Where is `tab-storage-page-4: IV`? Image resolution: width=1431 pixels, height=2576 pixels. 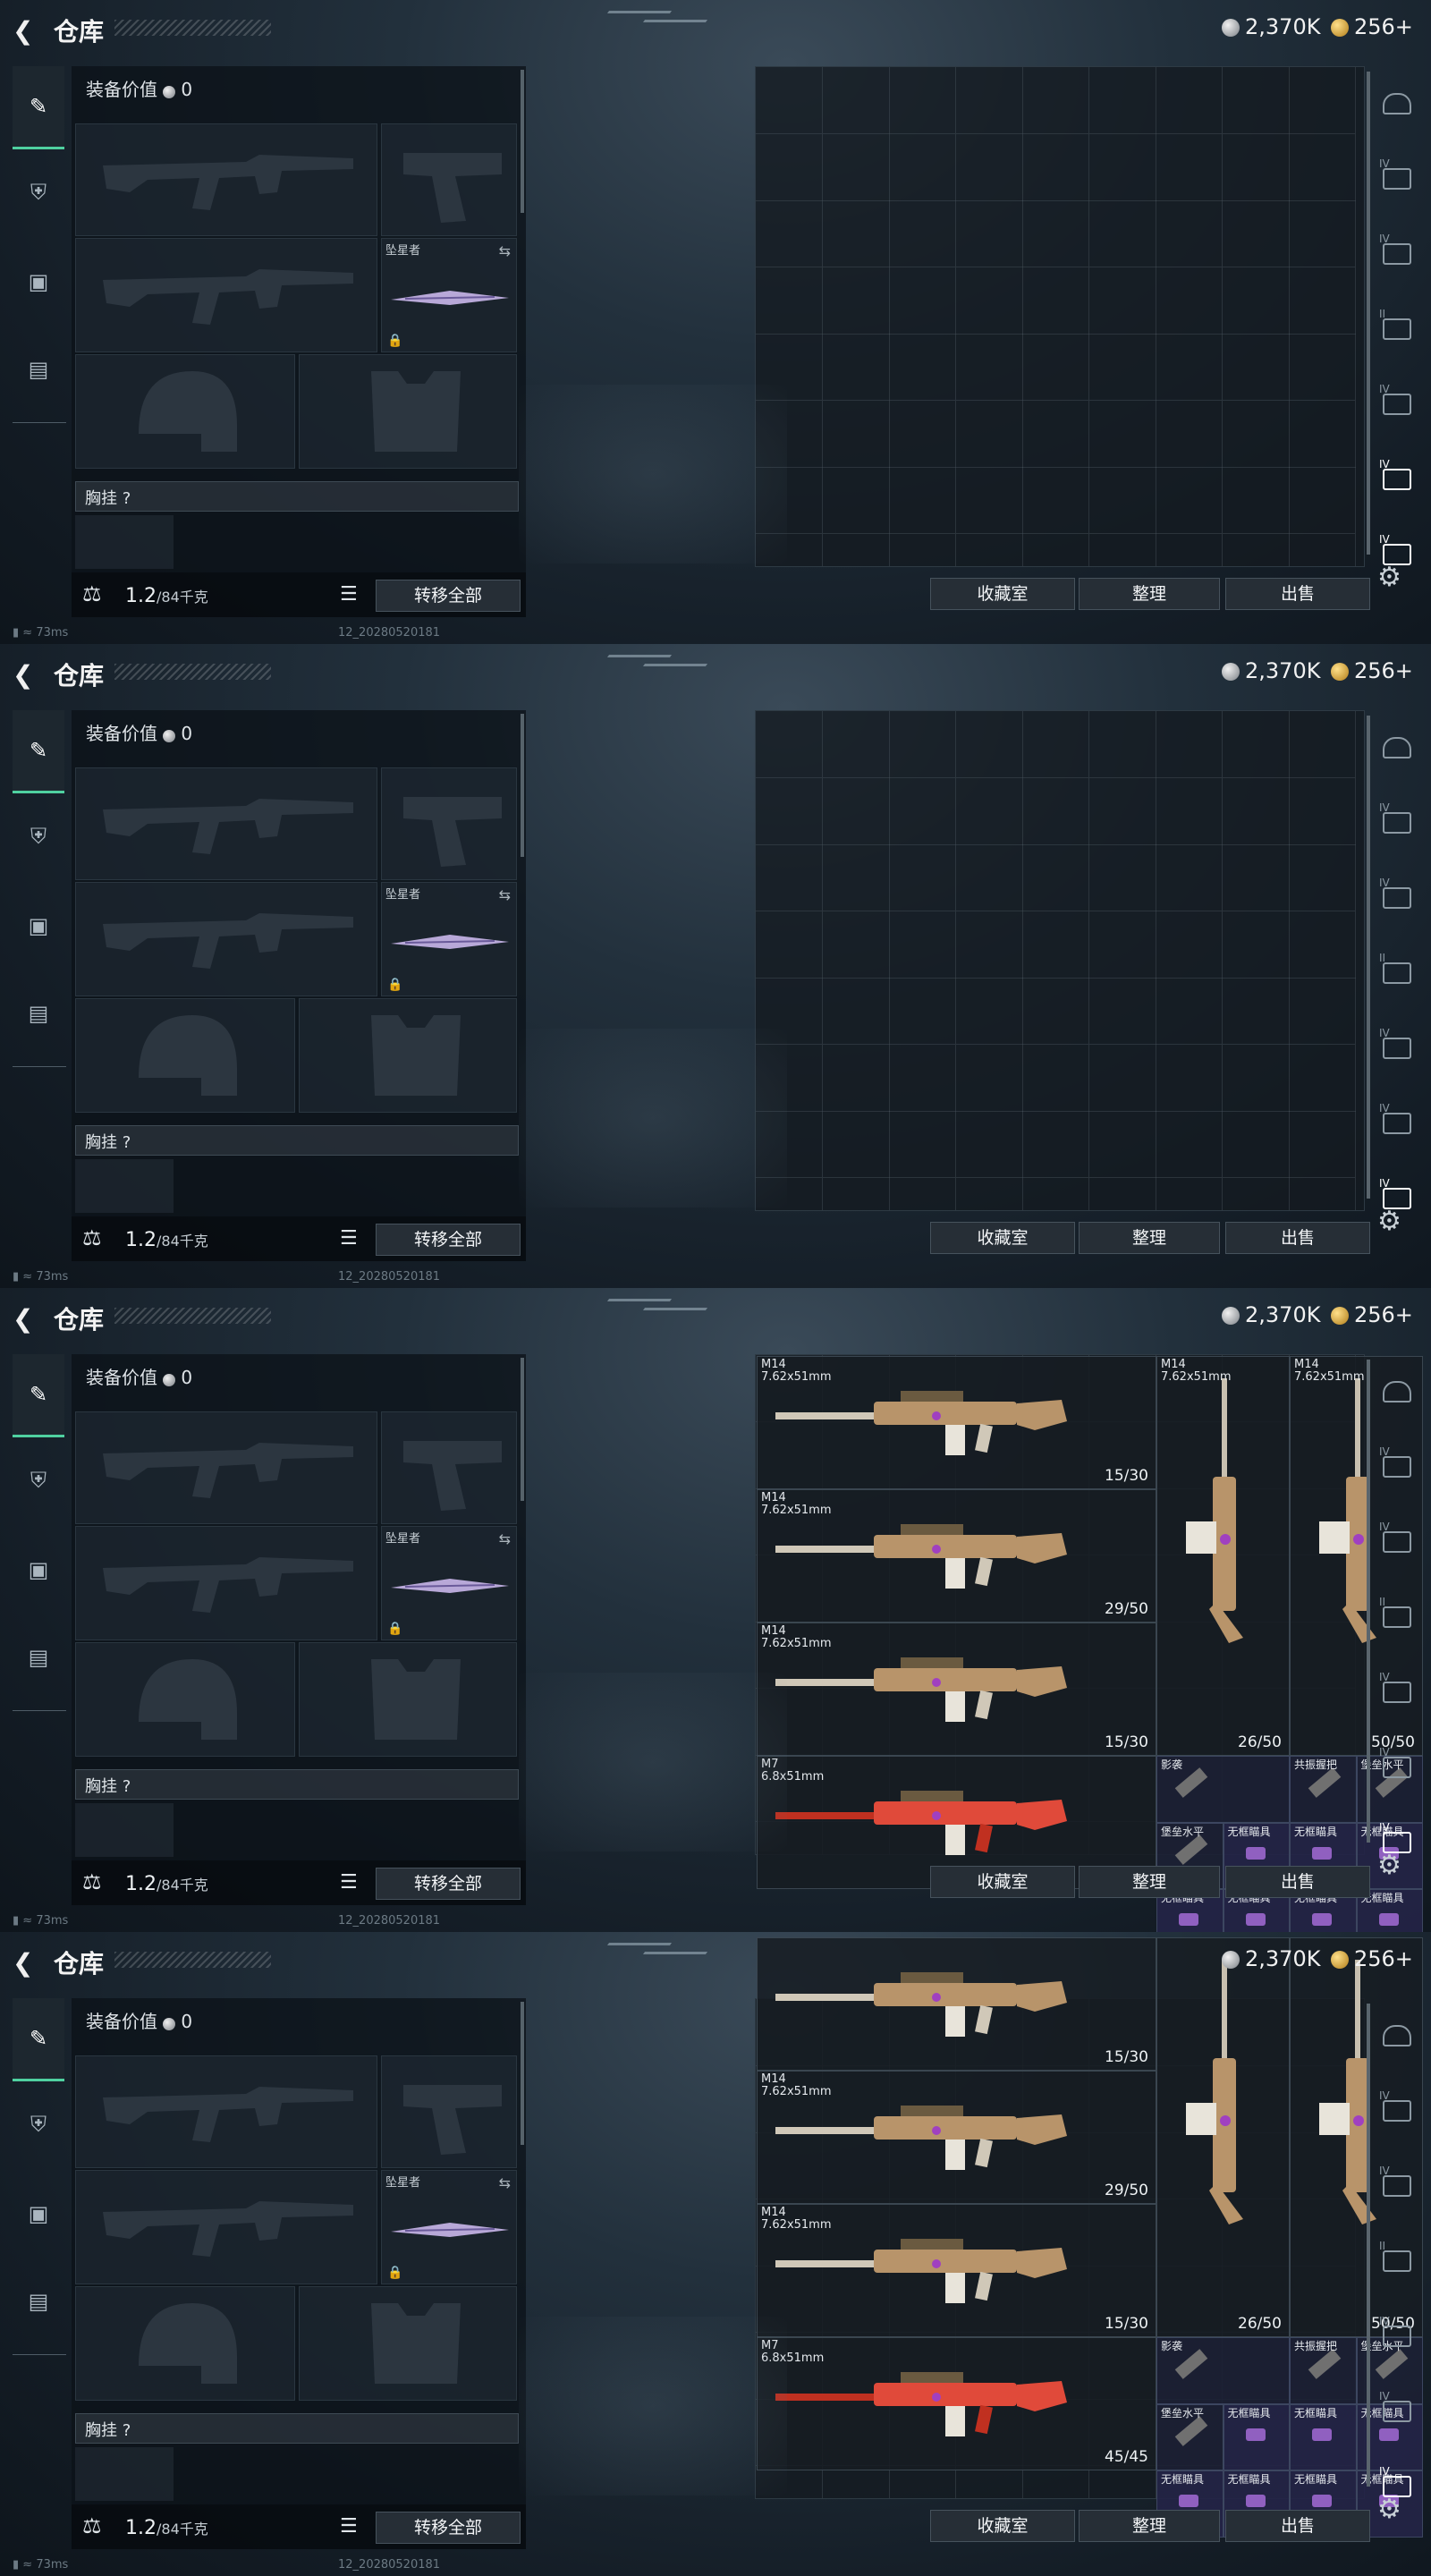 tab-storage-page-4: IV is located at coordinates (1396, 1048).